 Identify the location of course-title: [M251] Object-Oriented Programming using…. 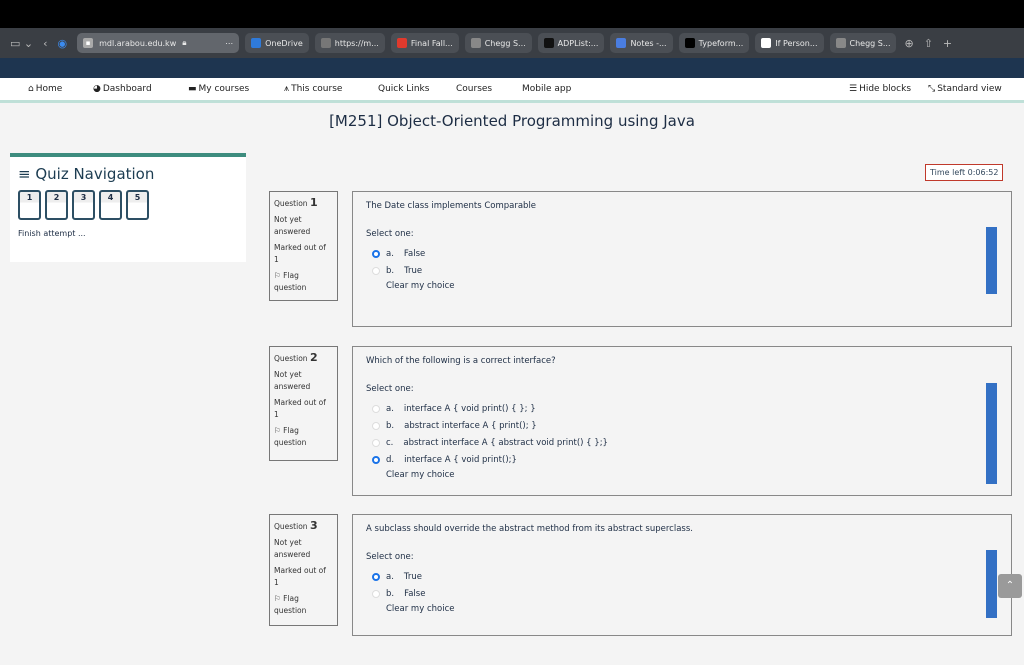
(512, 121).